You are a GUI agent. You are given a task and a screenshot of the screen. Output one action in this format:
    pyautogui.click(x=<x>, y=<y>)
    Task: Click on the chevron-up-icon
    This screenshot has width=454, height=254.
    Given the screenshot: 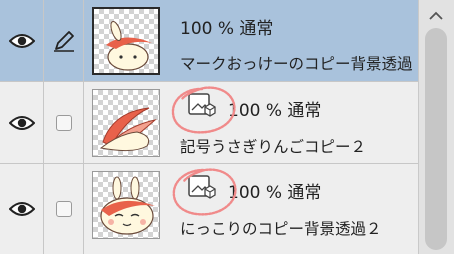 What is the action you would take?
    pyautogui.click(x=436, y=15)
    